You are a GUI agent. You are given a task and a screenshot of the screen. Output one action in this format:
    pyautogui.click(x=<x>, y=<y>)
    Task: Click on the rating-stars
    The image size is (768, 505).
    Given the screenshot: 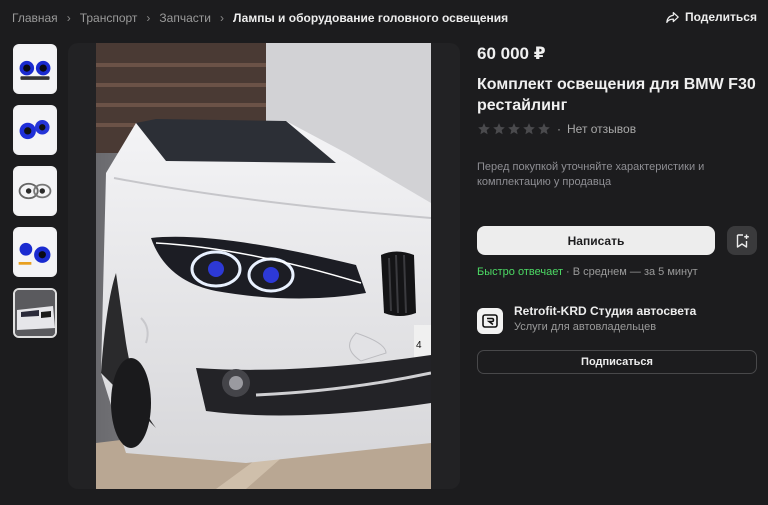 What is the action you would take?
    pyautogui.click(x=514, y=129)
    